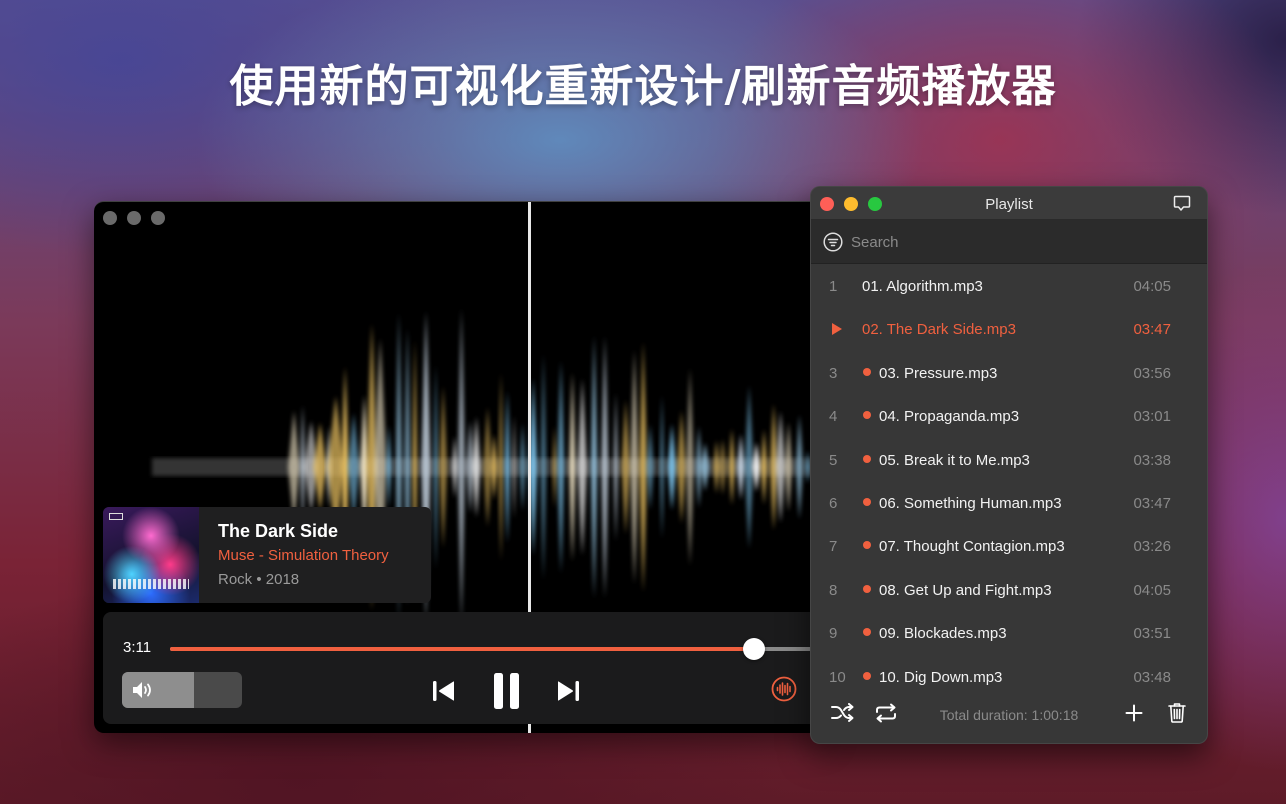 This screenshot has width=1286, height=804. I want to click on track-name: 07. Thought Contagion.mp3, so click(972, 547).